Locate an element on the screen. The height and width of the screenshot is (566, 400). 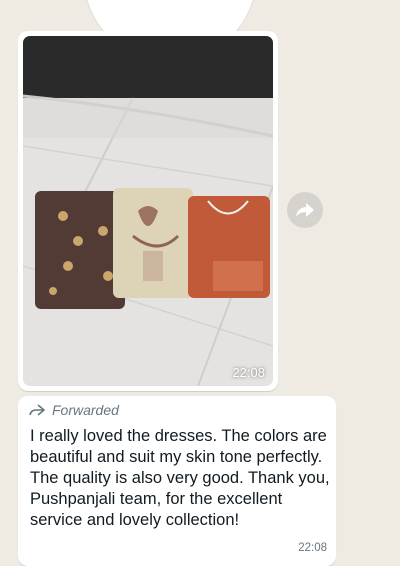
text-timestamp: 22:08 is located at coordinates (312, 548).